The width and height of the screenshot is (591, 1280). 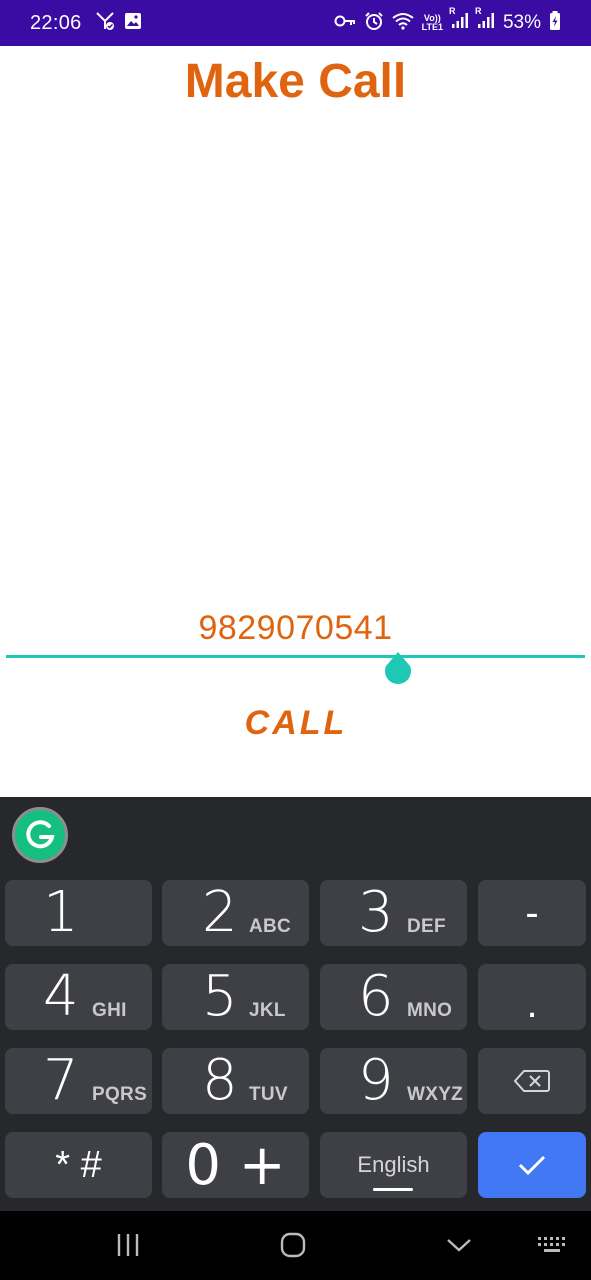 I want to click on wifi-icon, so click(x=403, y=23).